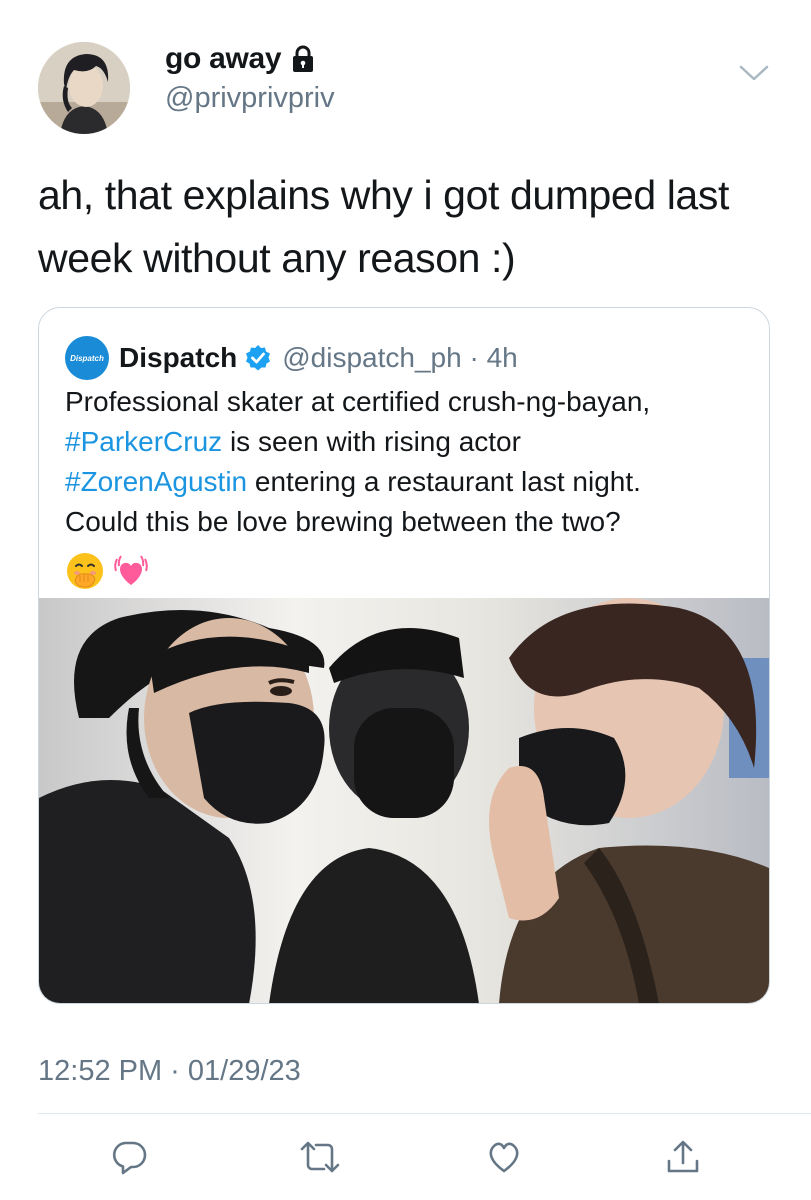 This screenshot has width=811, height=1200. What do you see at coordinates (131, 570) in the screenshot?
I see `beating-heart-emoji` at bounding box center [131, 570].